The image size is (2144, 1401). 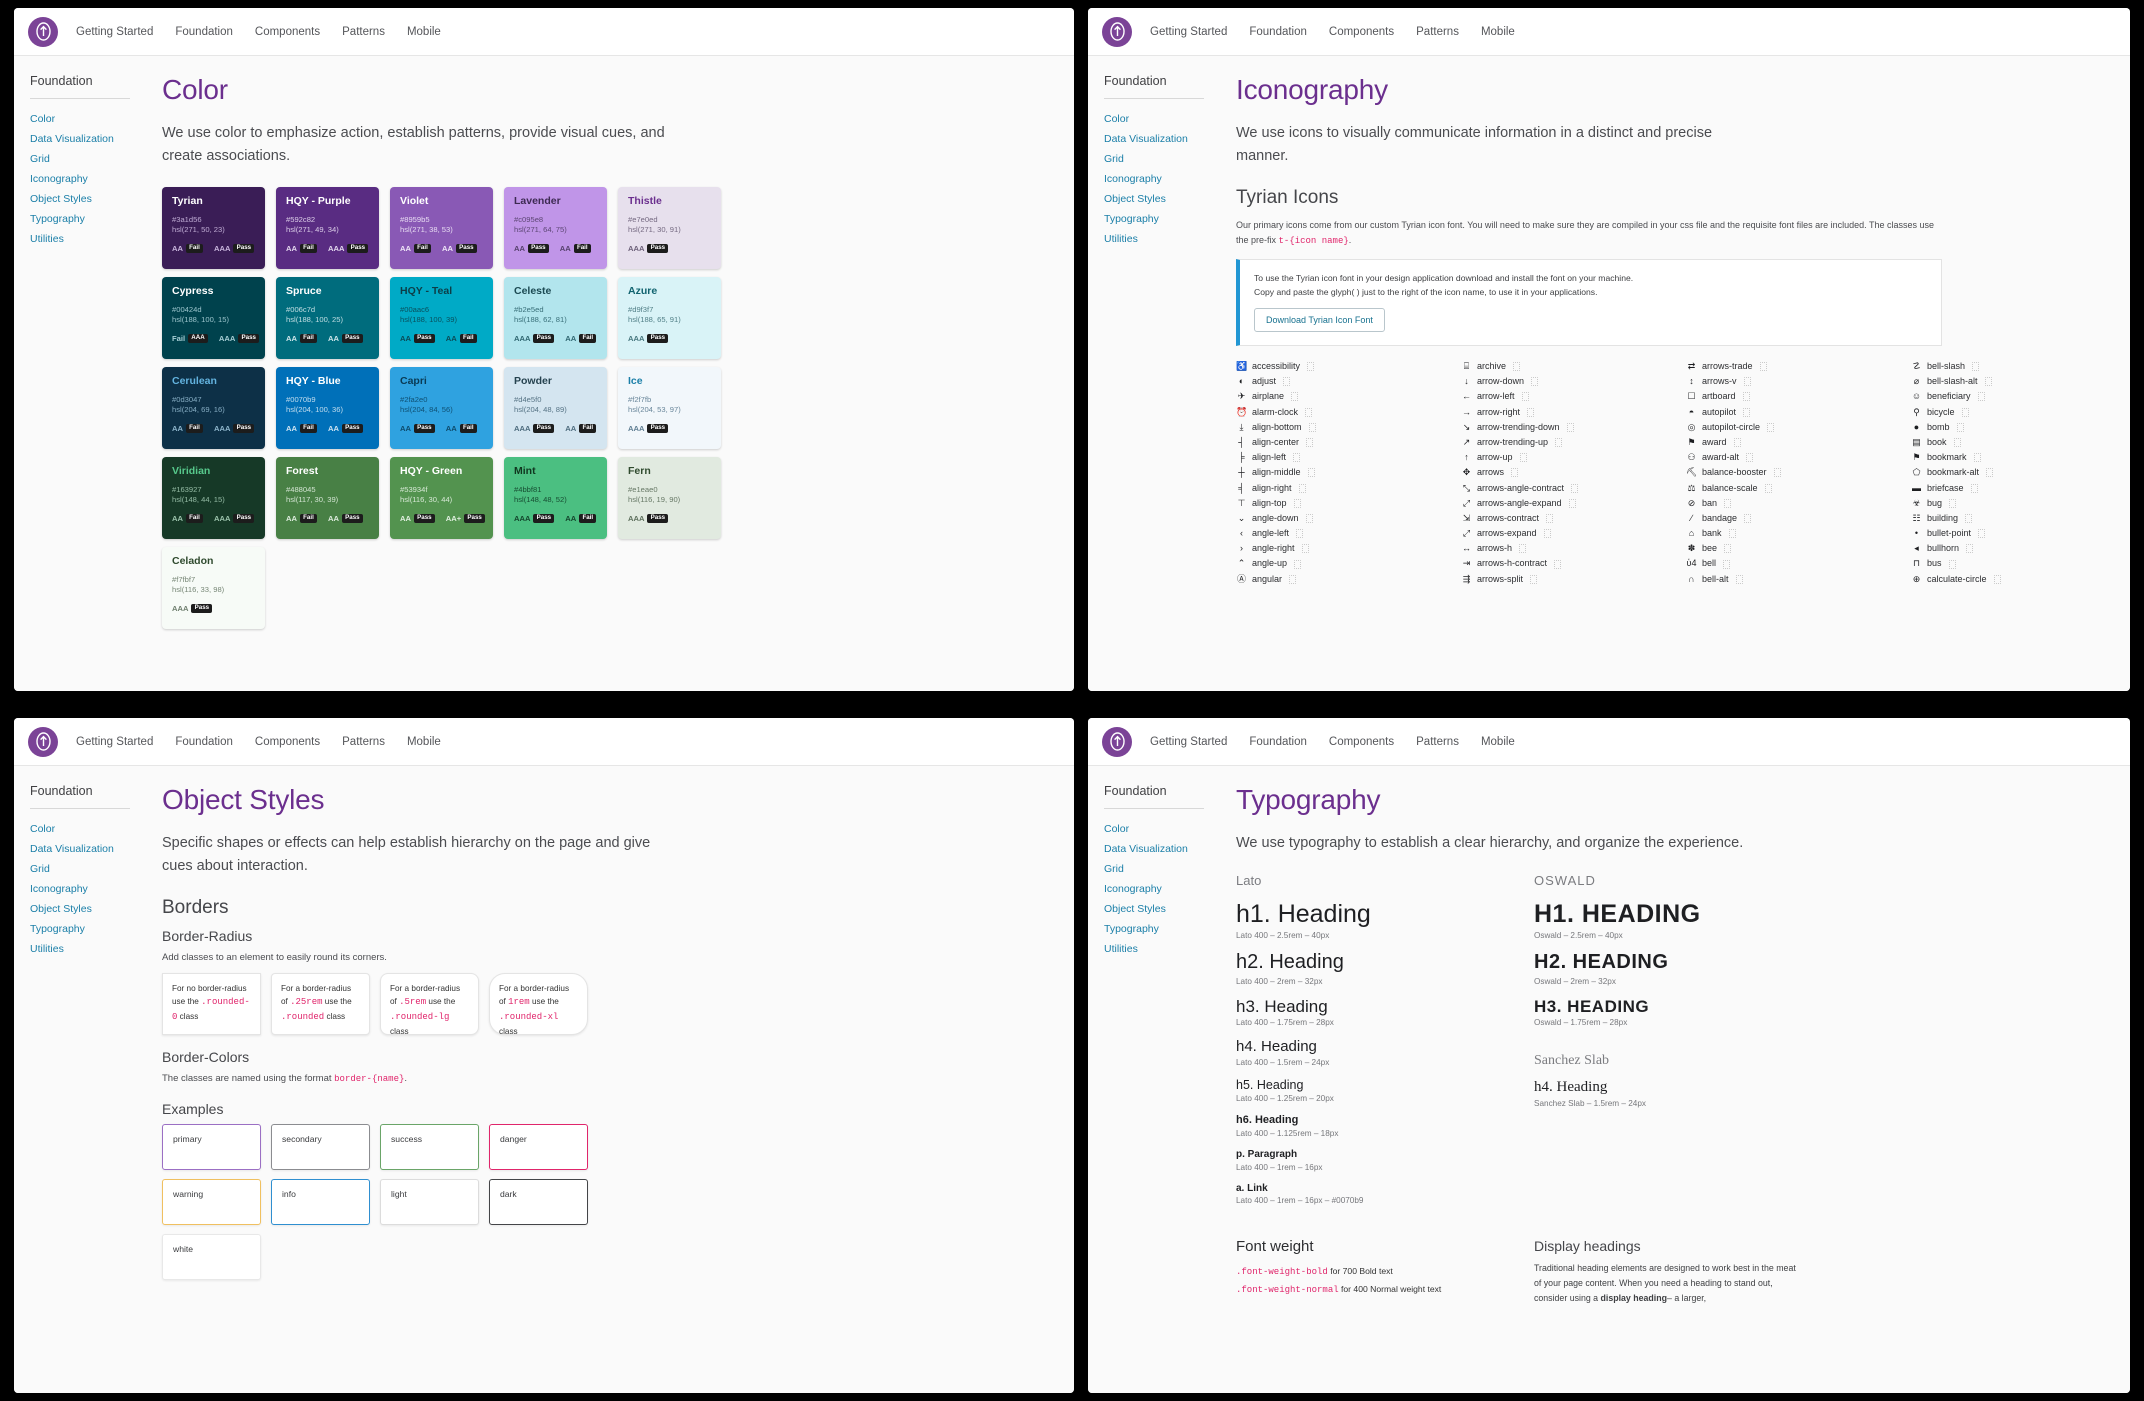 What do you see at coordinates (1570, 503) in the screenshot?
I see `icon-list-item: ⤢ arrows-angle-expand` at bounding box center [1570, 503].